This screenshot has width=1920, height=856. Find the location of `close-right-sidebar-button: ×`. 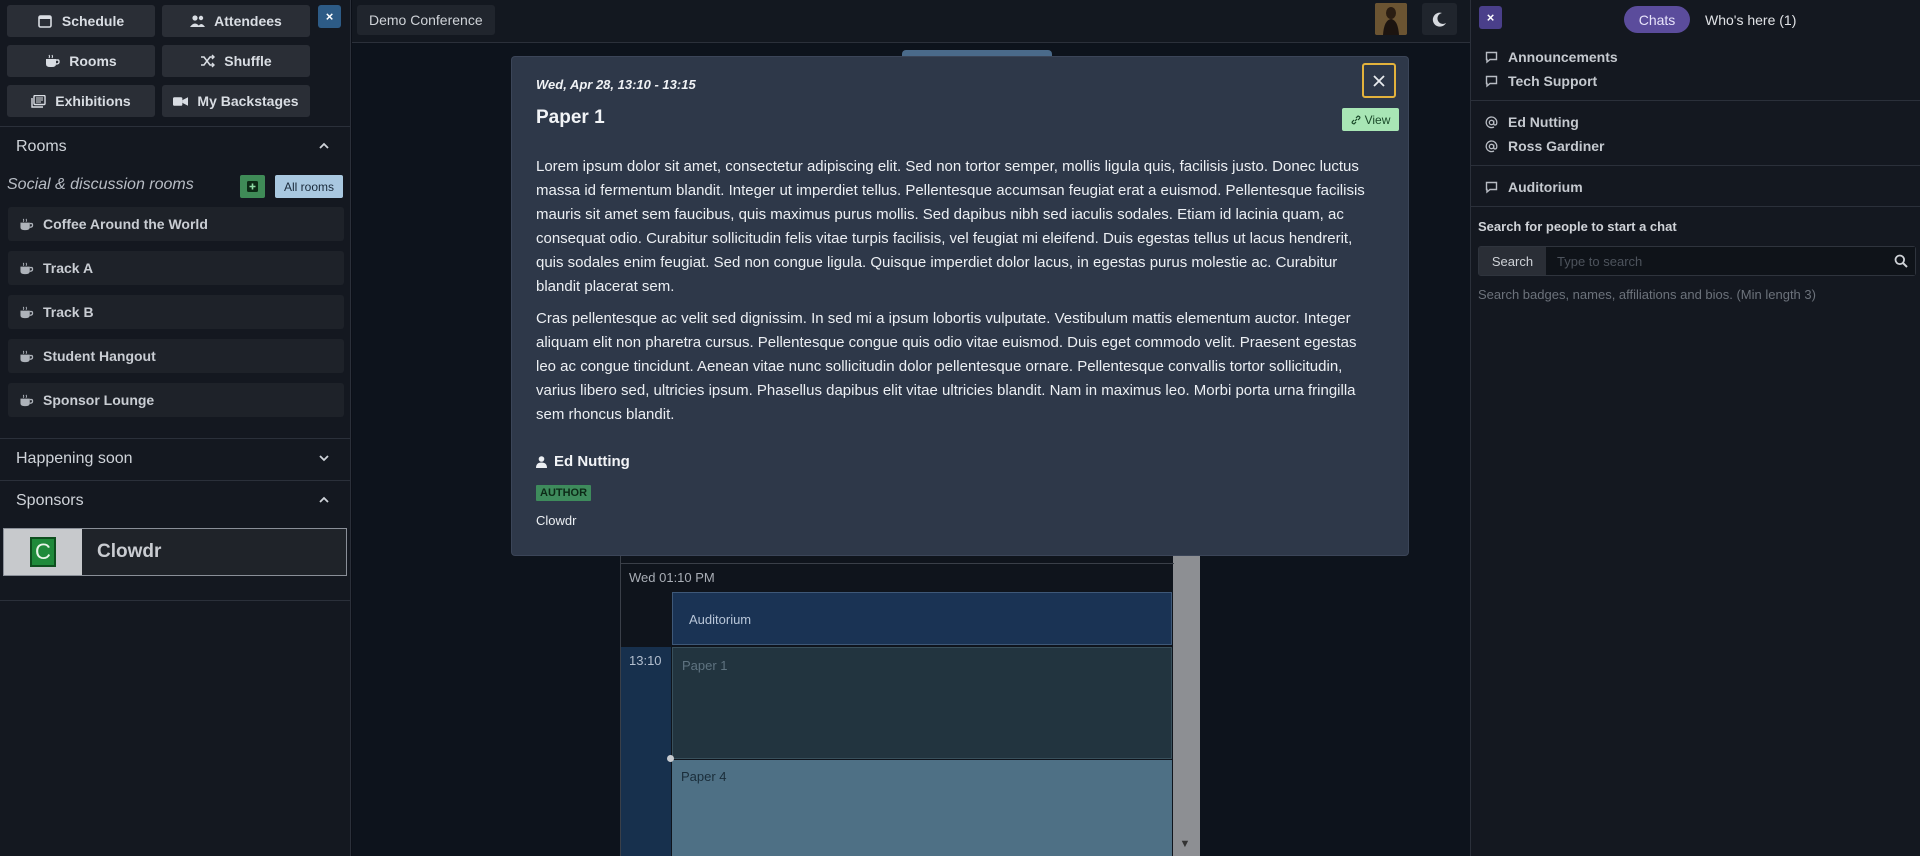

close-right-sidebar-button: × is located at coordinates (1490, 17).